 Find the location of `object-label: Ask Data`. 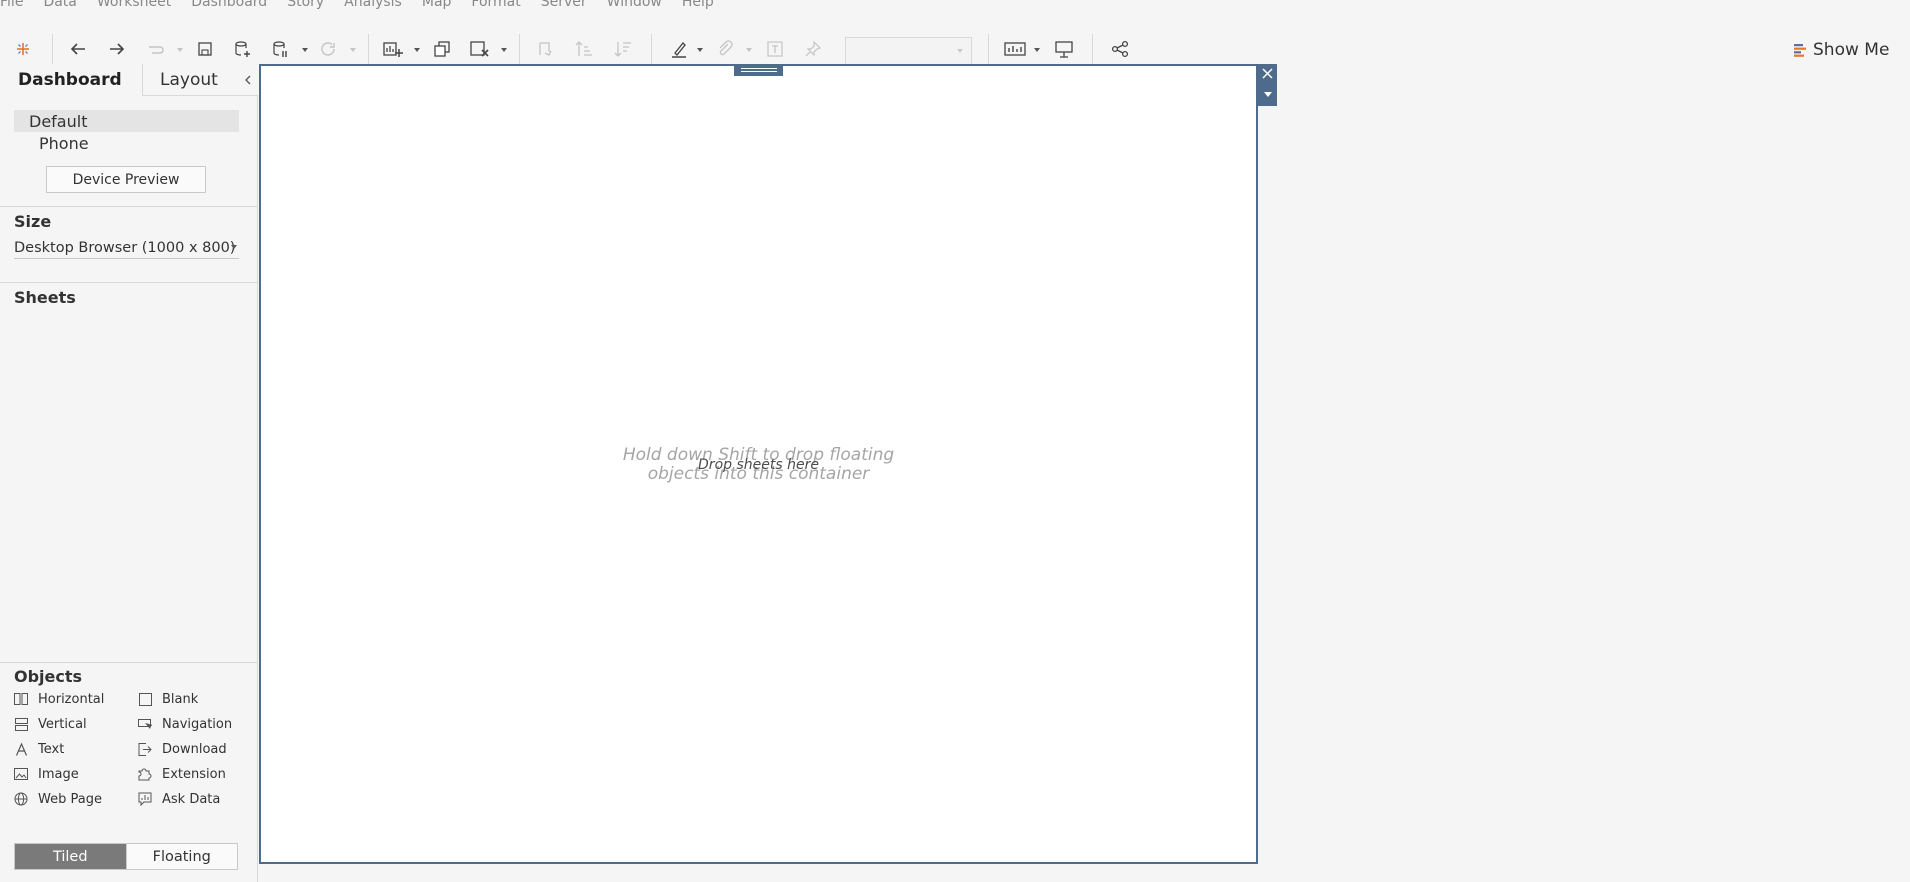

object-label: Ask Data is located at coordinates (191, 799).